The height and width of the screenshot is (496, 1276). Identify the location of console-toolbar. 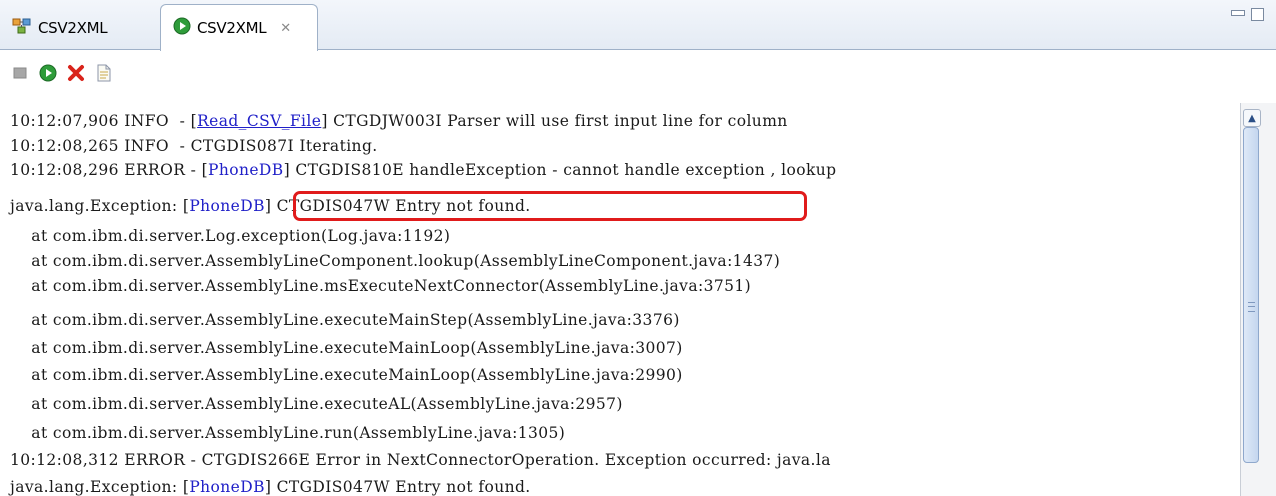
(638, 77).